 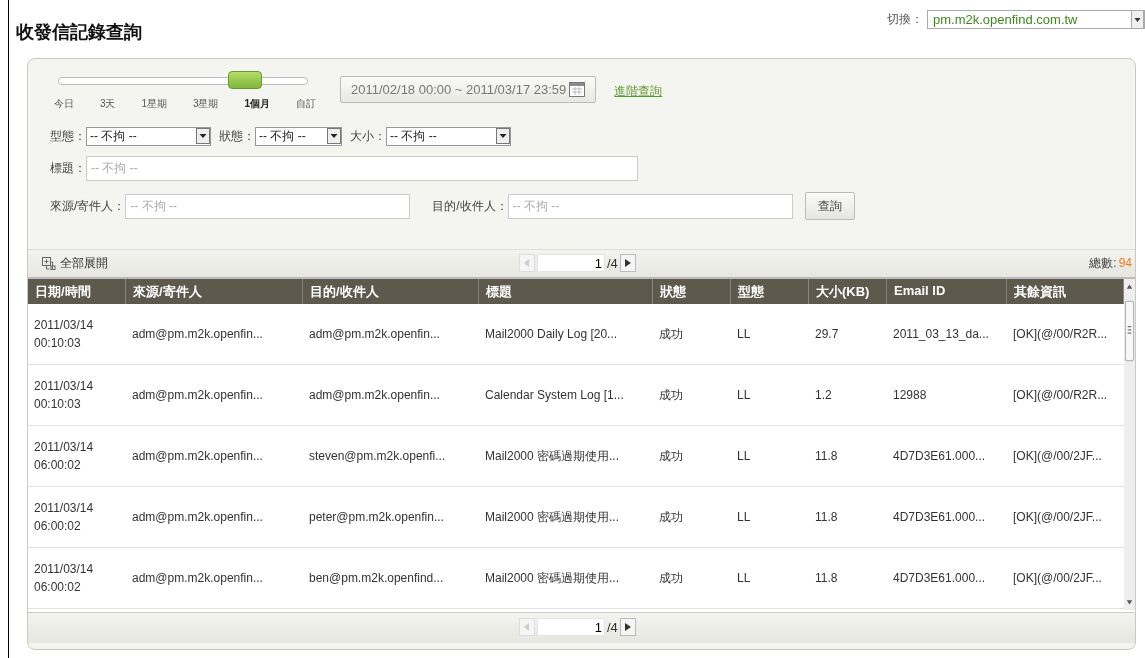 I want to click on table-cell-text: 12988, so click(x=910, y=395).